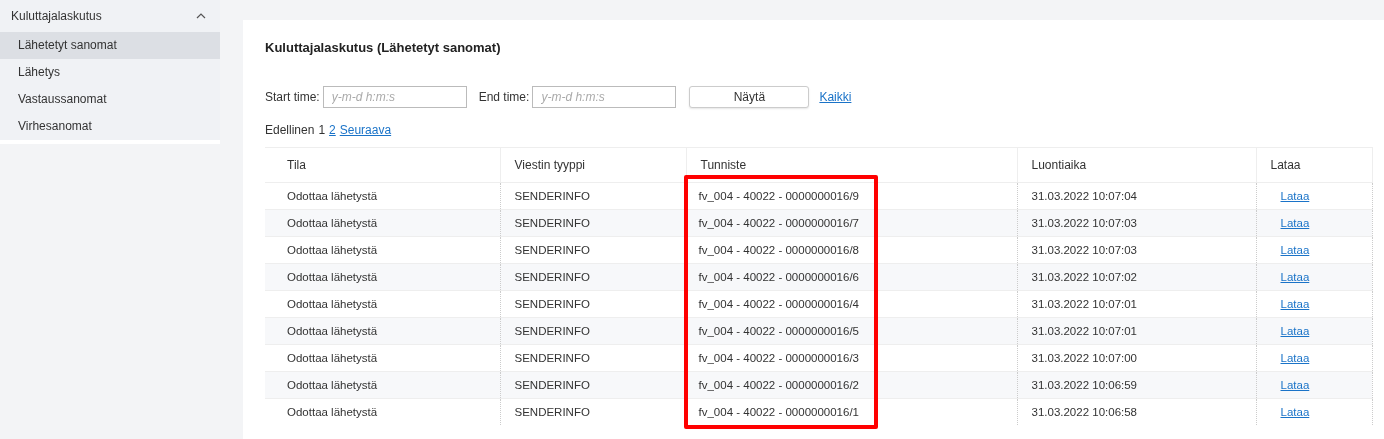 The height and width of the screenshot is (439, 1384). What do you see at coordinates (1136, 165) in the screenshot?
I see `column-header: Luontiaika` at bounding box center [1136, 165].